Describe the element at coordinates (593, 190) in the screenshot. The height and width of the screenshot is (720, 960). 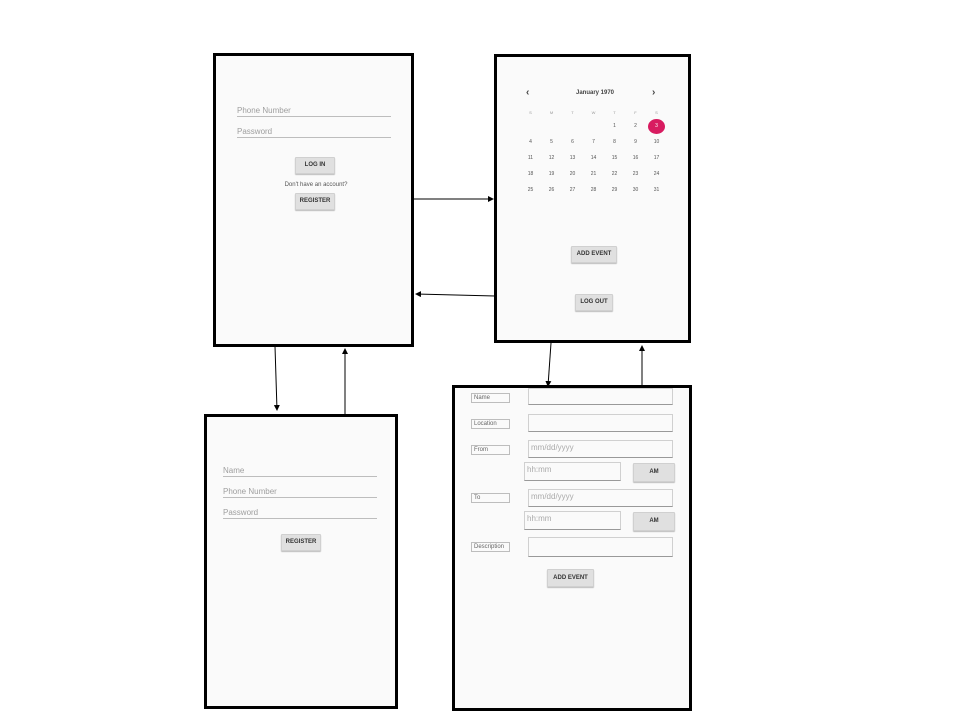
I see `calendar-day: 28` at that location.